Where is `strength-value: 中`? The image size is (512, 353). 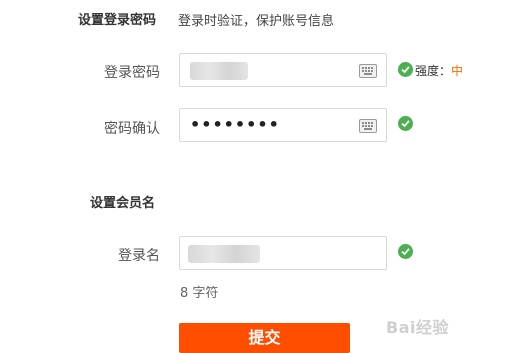 strength-value: 中 is located at coordinates (457, 71).